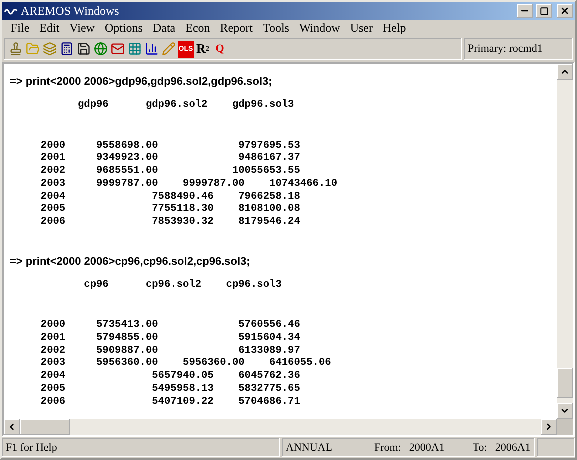 The width and height of the screenshot is (577, 460). Describe the element at coordinates (186, 105) in the screenshot. I see `column-headers: gdp96 gdp96.sol2 gdp96.sol3` at that location.